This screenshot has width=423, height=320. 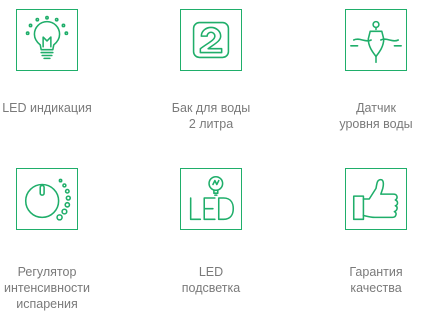 I want to click on feature-icon-box-water-level-sensor, so click(x=376, y=40).